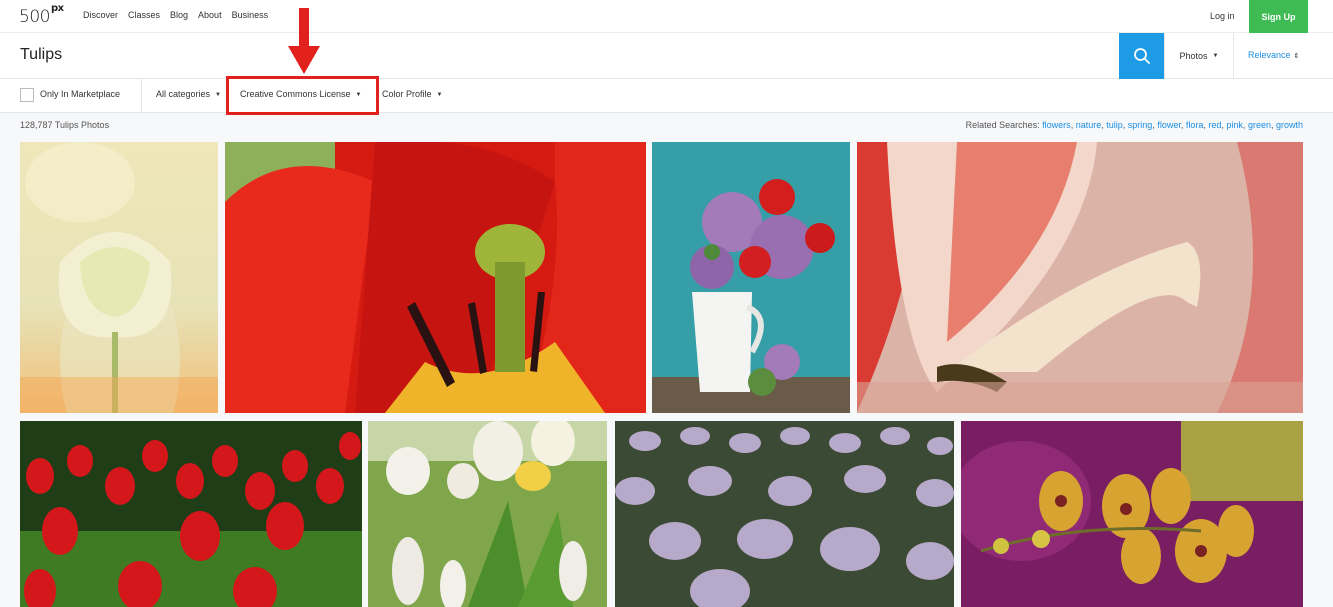 This screenshot has height=607, width=1333. What do you see at coordinates (27, 95) in the screenshot?
I see `marketplace-checkbox` at bounding box center [27, 95].